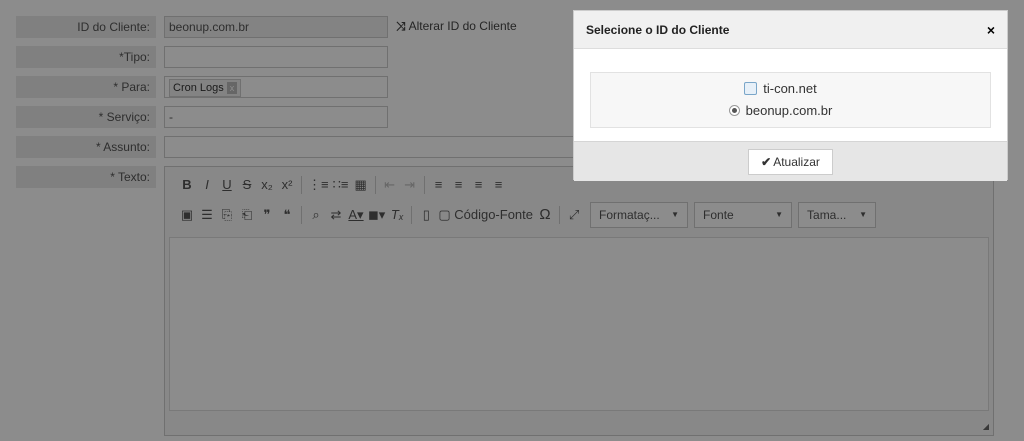 This screenshot has height=441, width=1024. I want to click on radio-selected-icon, so click(734, 110).